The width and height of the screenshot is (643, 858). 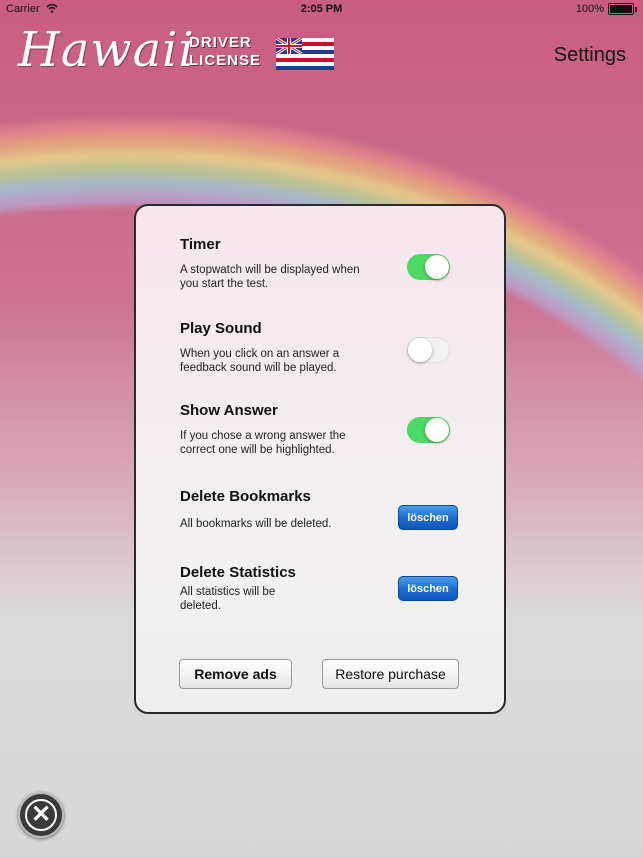 What do you see at coordinates (221, 328) in the screenshot?
I see `play-sound-title: Play Sound` at bounding box center [221, 328].